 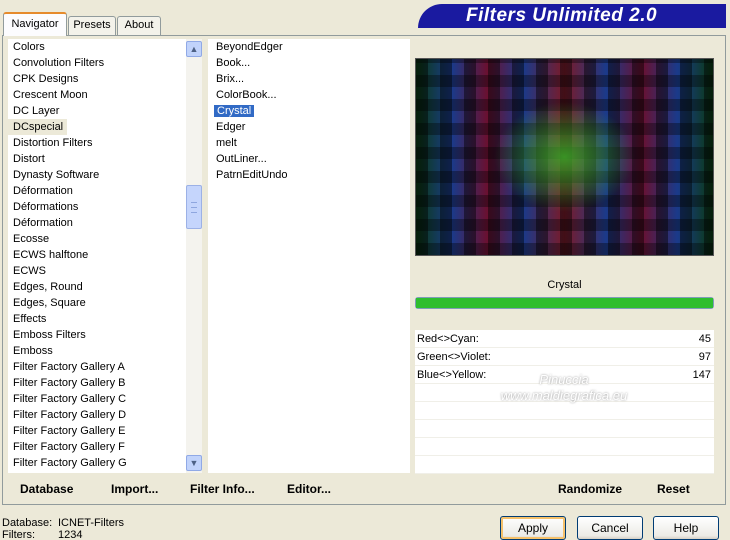 I want to click on category-item: Dynasty Software, so click(x=97, y=175).